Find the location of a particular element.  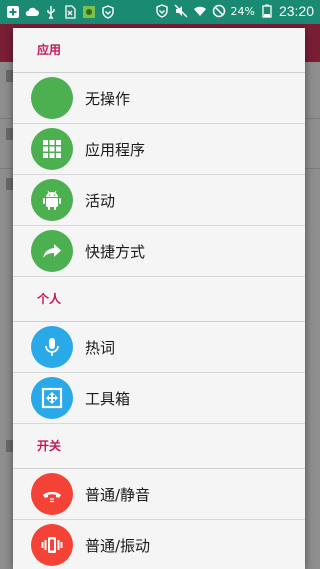

battery-percent: 24% is located at coordinates (242, 11).